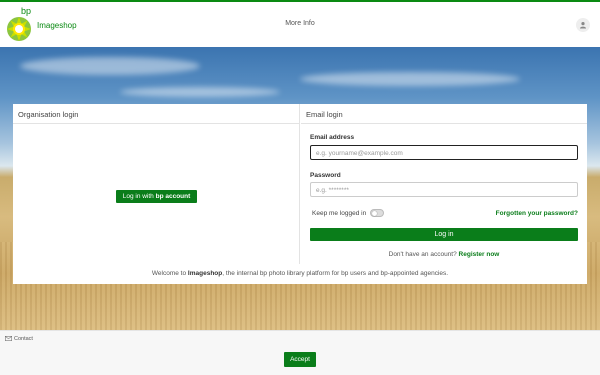 The width and height of the screenshot is (600, 375). What do you see at coordinates (377, 213) in the screenshot?
I see `keep-logged-in-toggle` at bounding box center [377, 213].